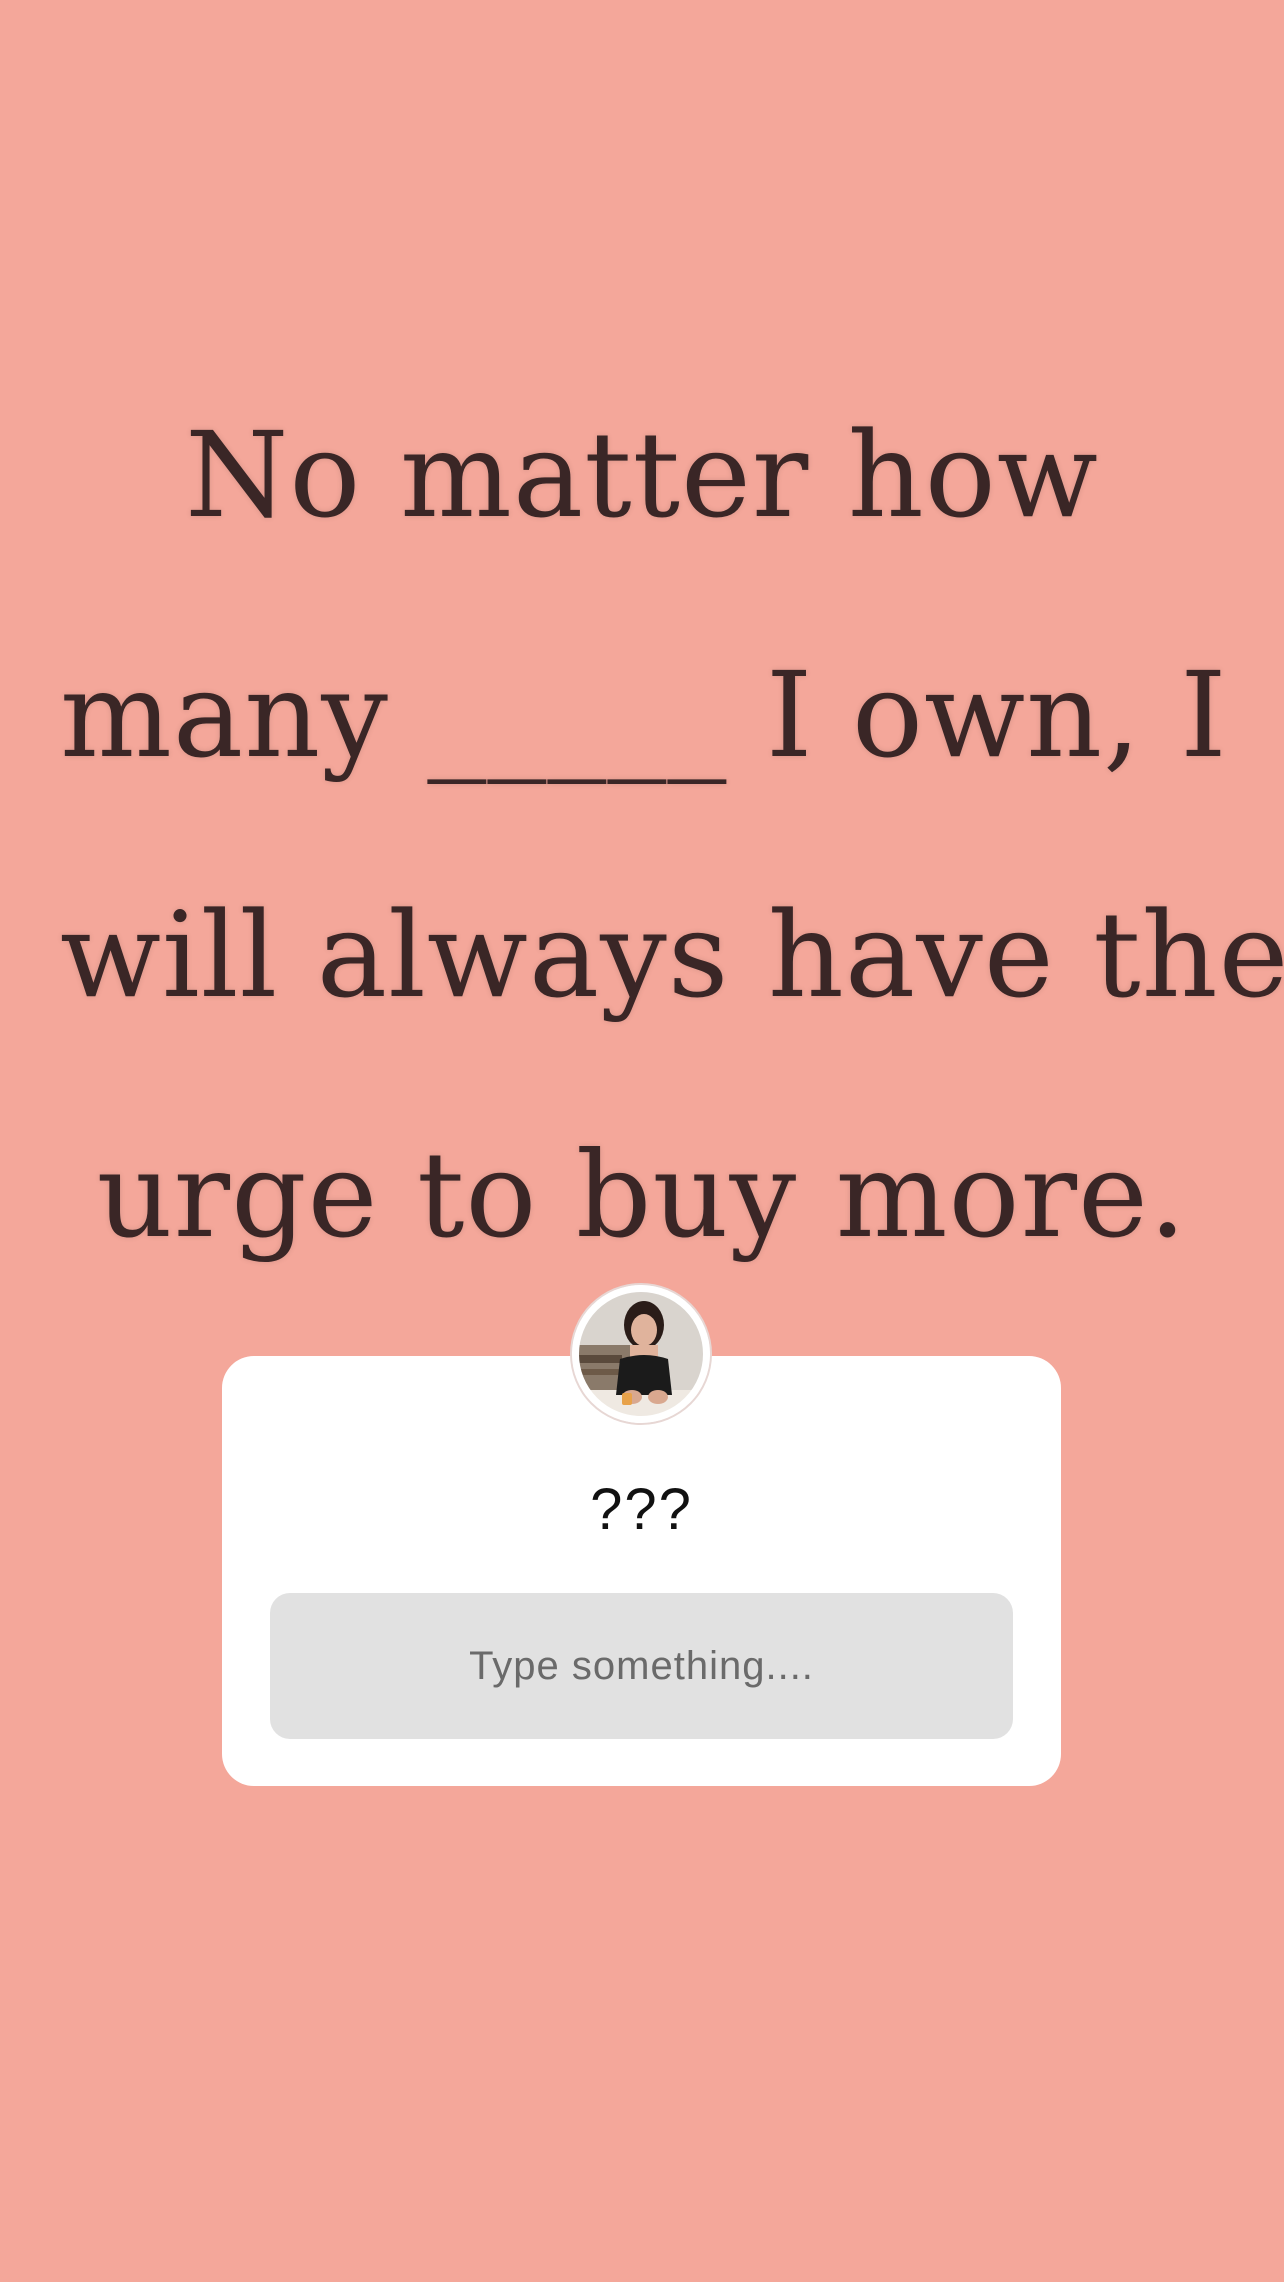 The width and height of the screenshot is (1284, 2282). I want to click on profile-avatar, so click(641, 1354).